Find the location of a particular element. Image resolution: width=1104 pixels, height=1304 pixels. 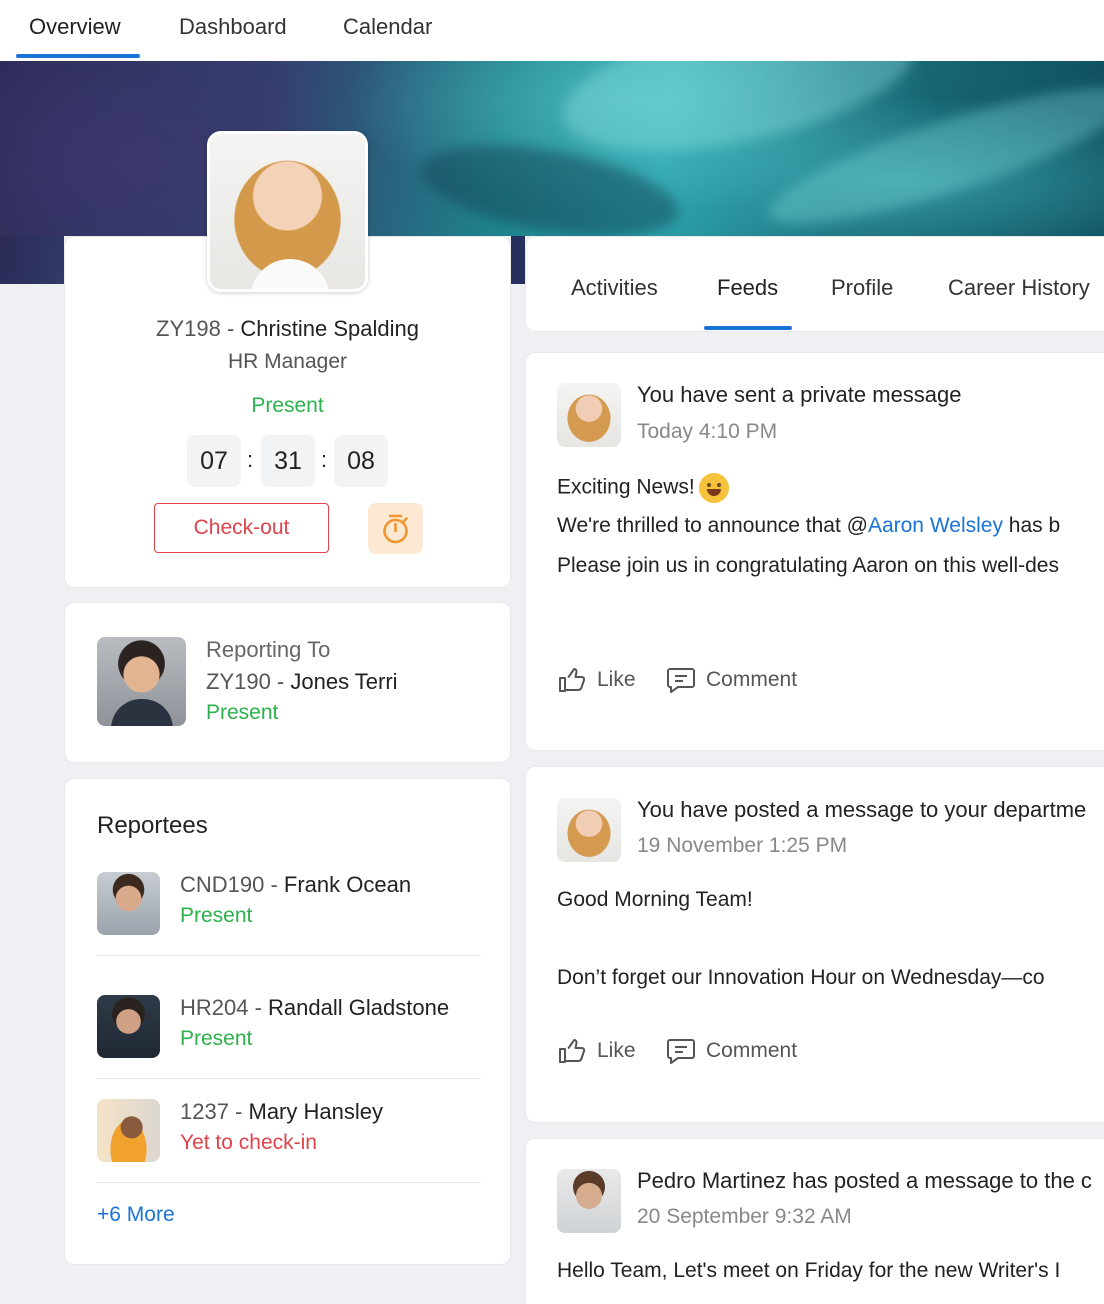

employee-designation: HR Manager is located at coordinates (287, 361).